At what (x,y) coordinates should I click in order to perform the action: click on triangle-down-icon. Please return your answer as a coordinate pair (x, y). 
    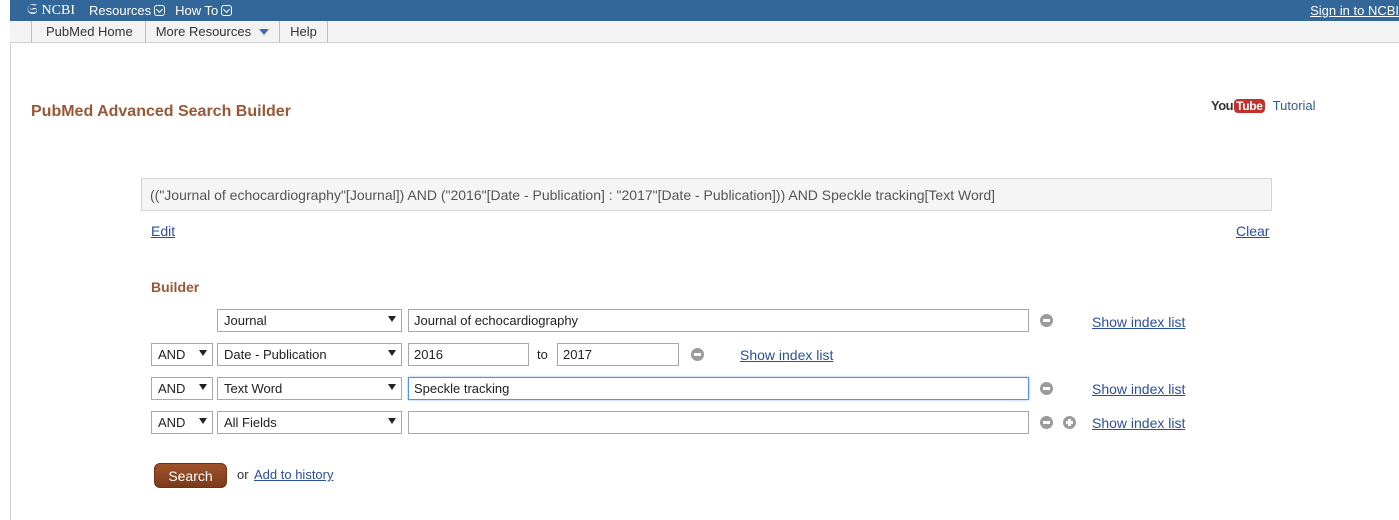
    Looking at the image, I should click on (264, 31).